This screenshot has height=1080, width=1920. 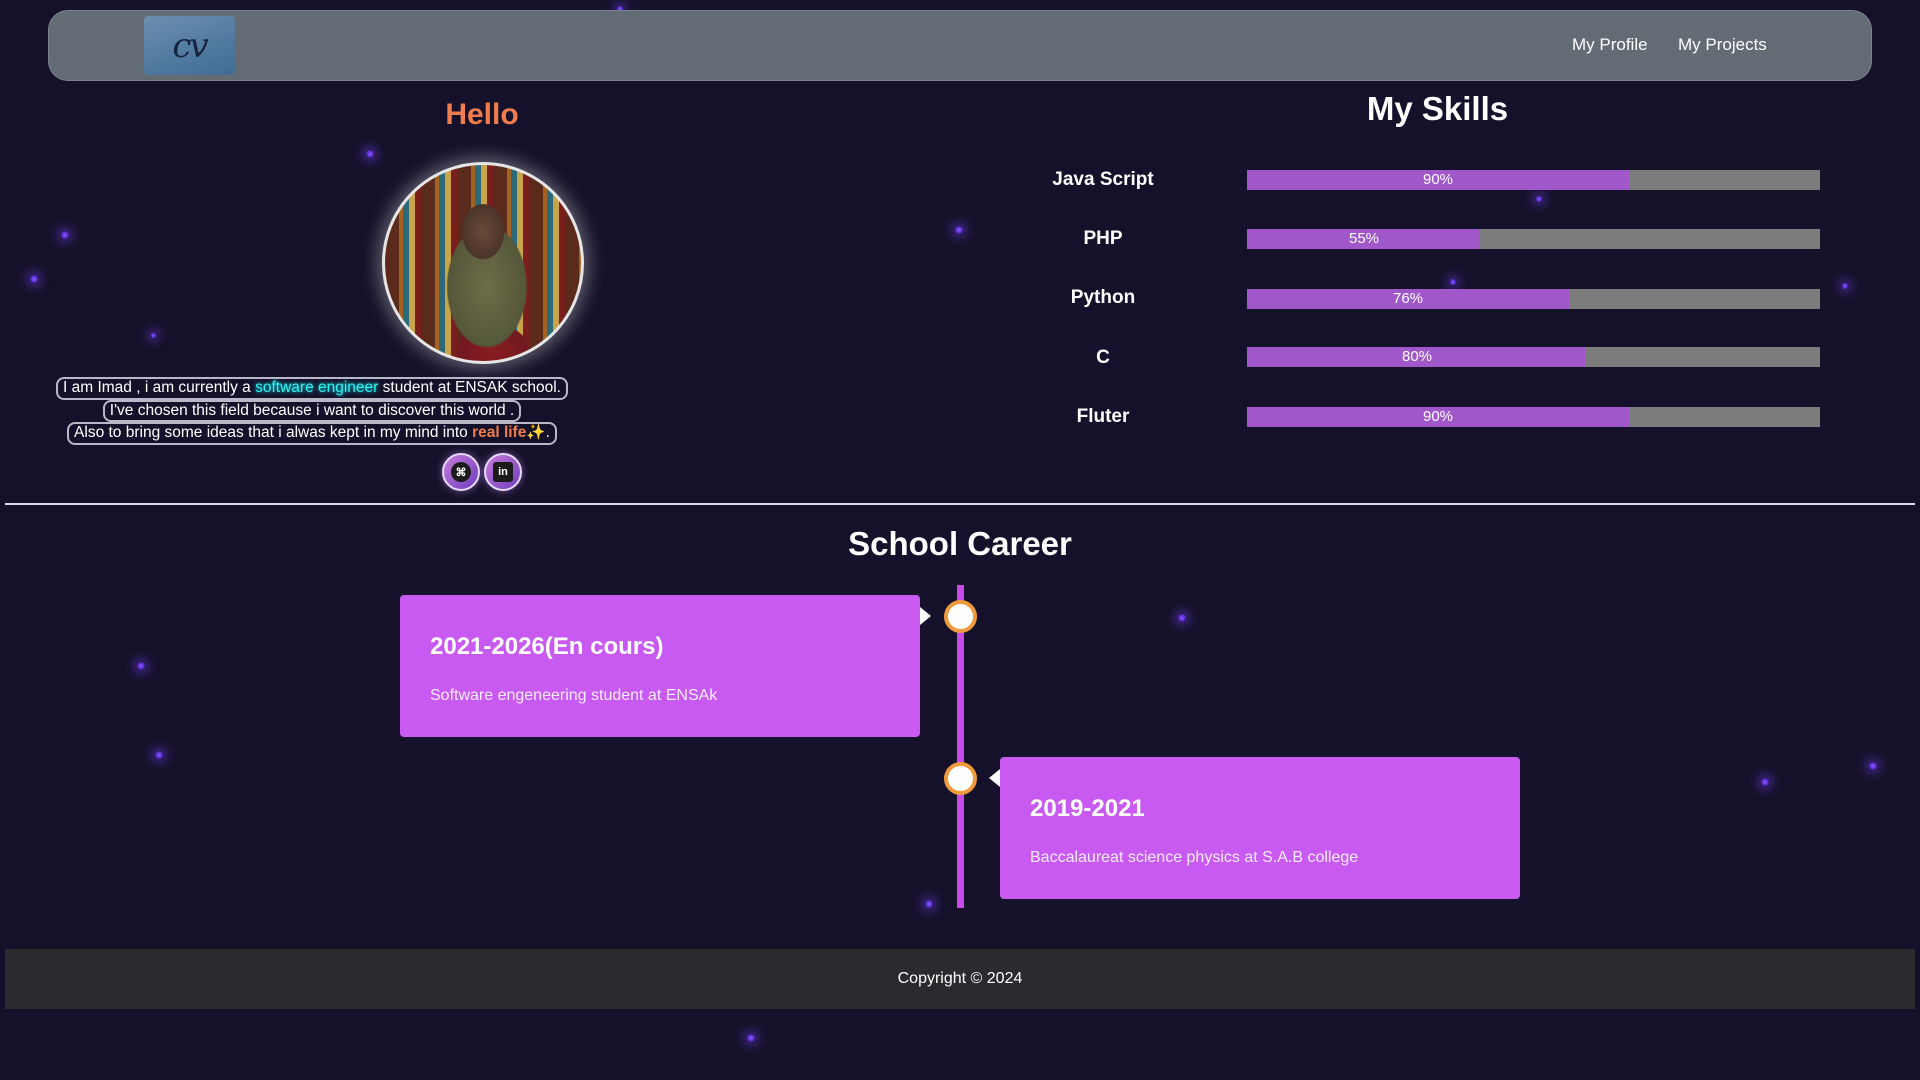 What do you see at coordinates (317, 387) in the screenshot?
I see `bio-highlight-software-engineer: software engineer` at bounding box center [317, 387].